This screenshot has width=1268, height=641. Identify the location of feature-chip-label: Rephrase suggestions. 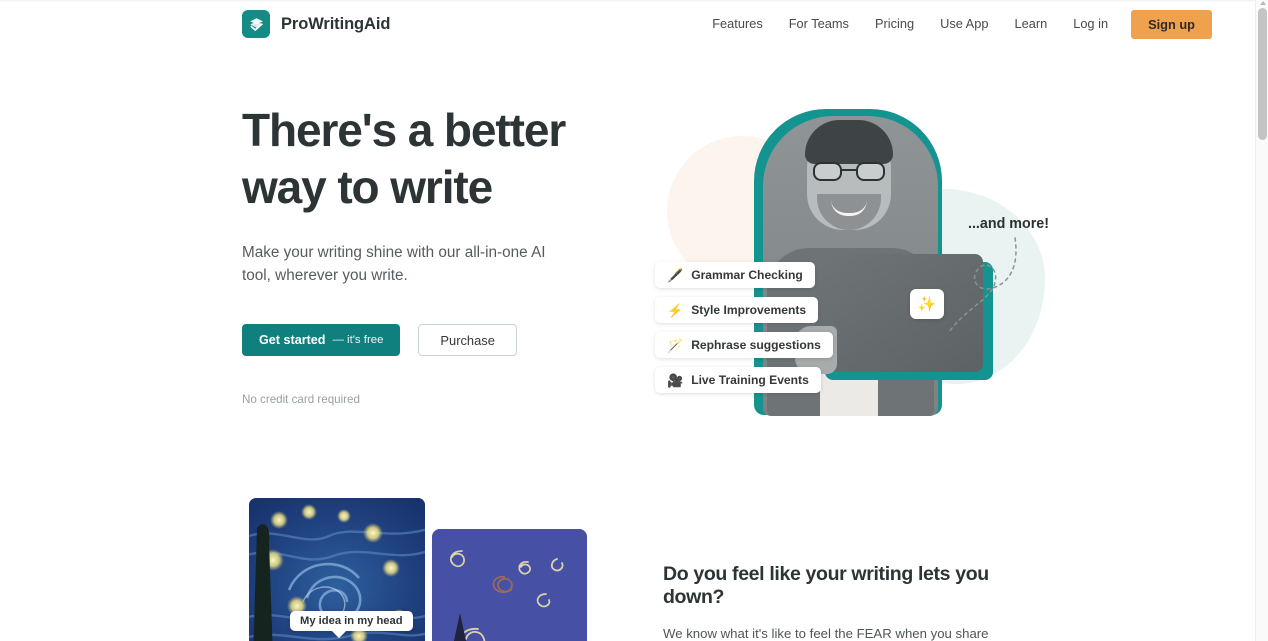
(756, 345).